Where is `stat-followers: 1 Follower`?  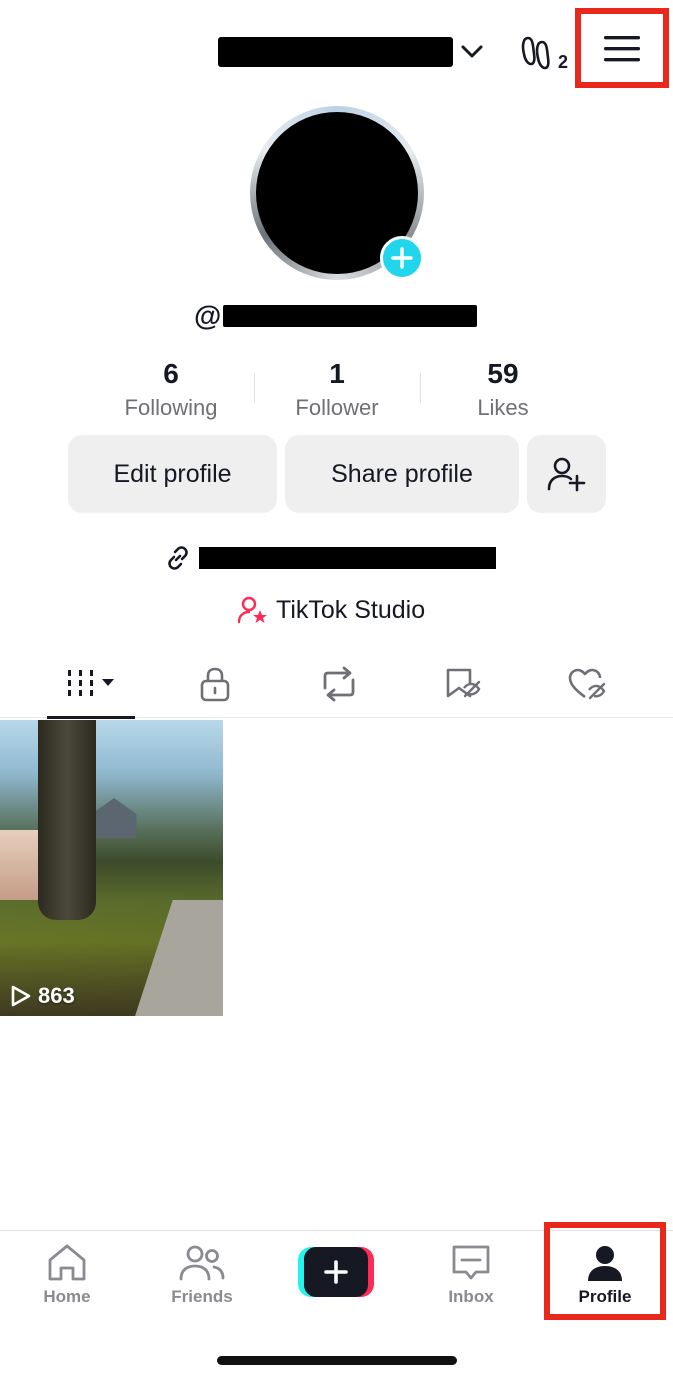
stat-followers: 1 Follower is located at coordinates (337, 390).